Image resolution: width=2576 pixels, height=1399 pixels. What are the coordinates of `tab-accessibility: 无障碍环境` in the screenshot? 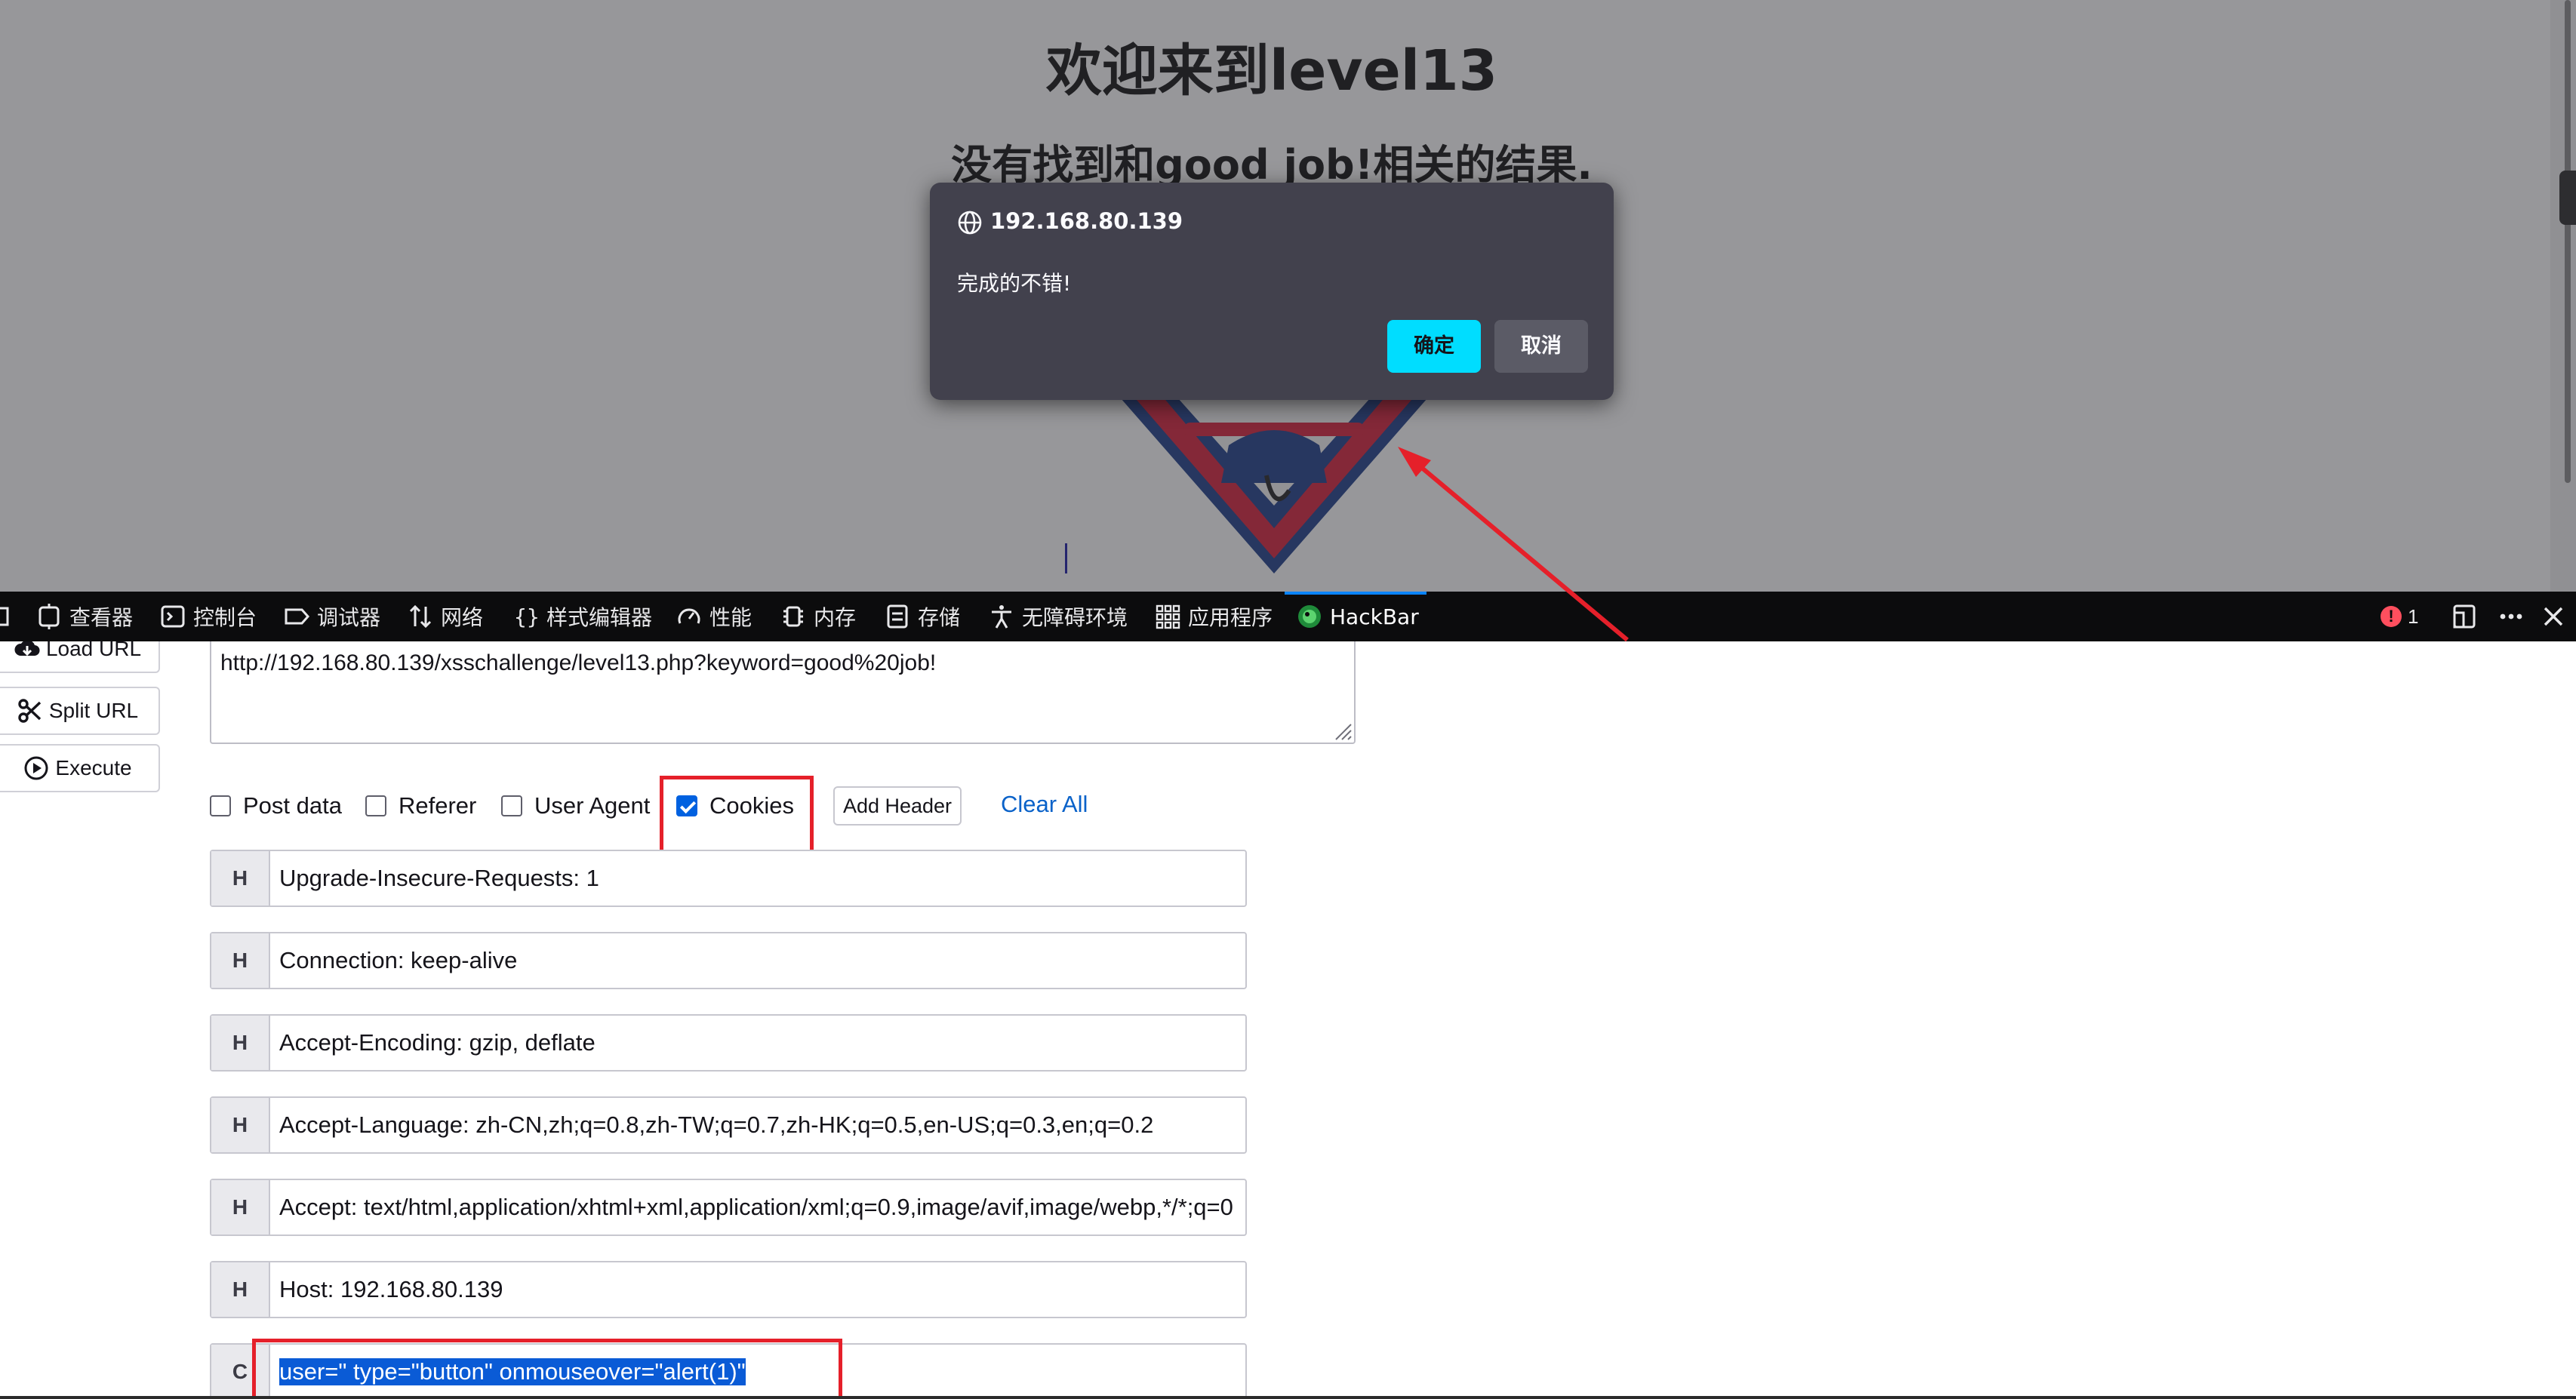 It's located at (1058, 617).